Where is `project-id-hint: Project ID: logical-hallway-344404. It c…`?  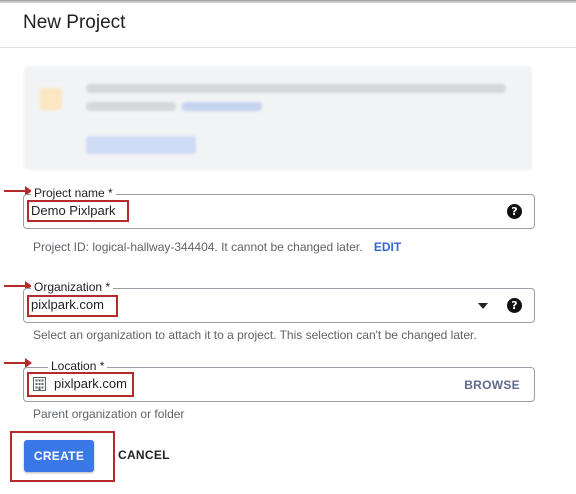 project-id-hint: Project ID: logical-hallway-344404. It c… is located at coordinates (217, 247).